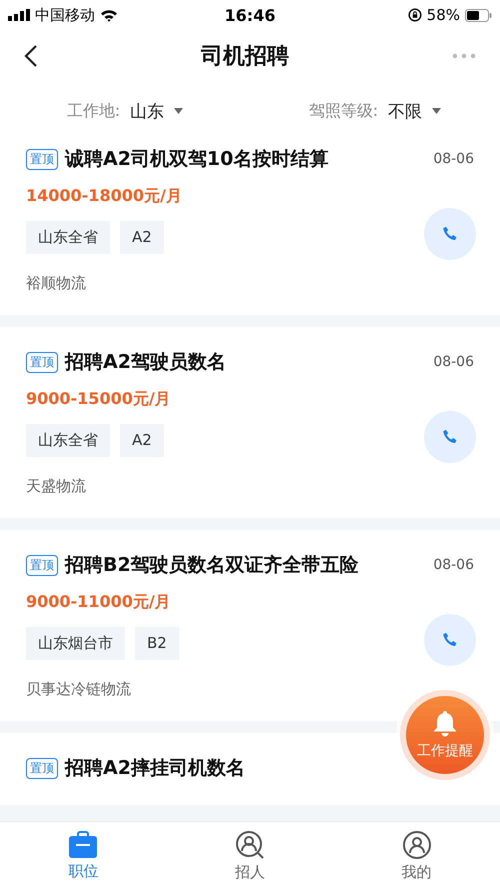 Image resolution: width=500 pixels, height=889 pixels. Describe the element at coordinates (79, 689) in the screenshot. I see `company-name: 贝事达冷链物流` at that location.